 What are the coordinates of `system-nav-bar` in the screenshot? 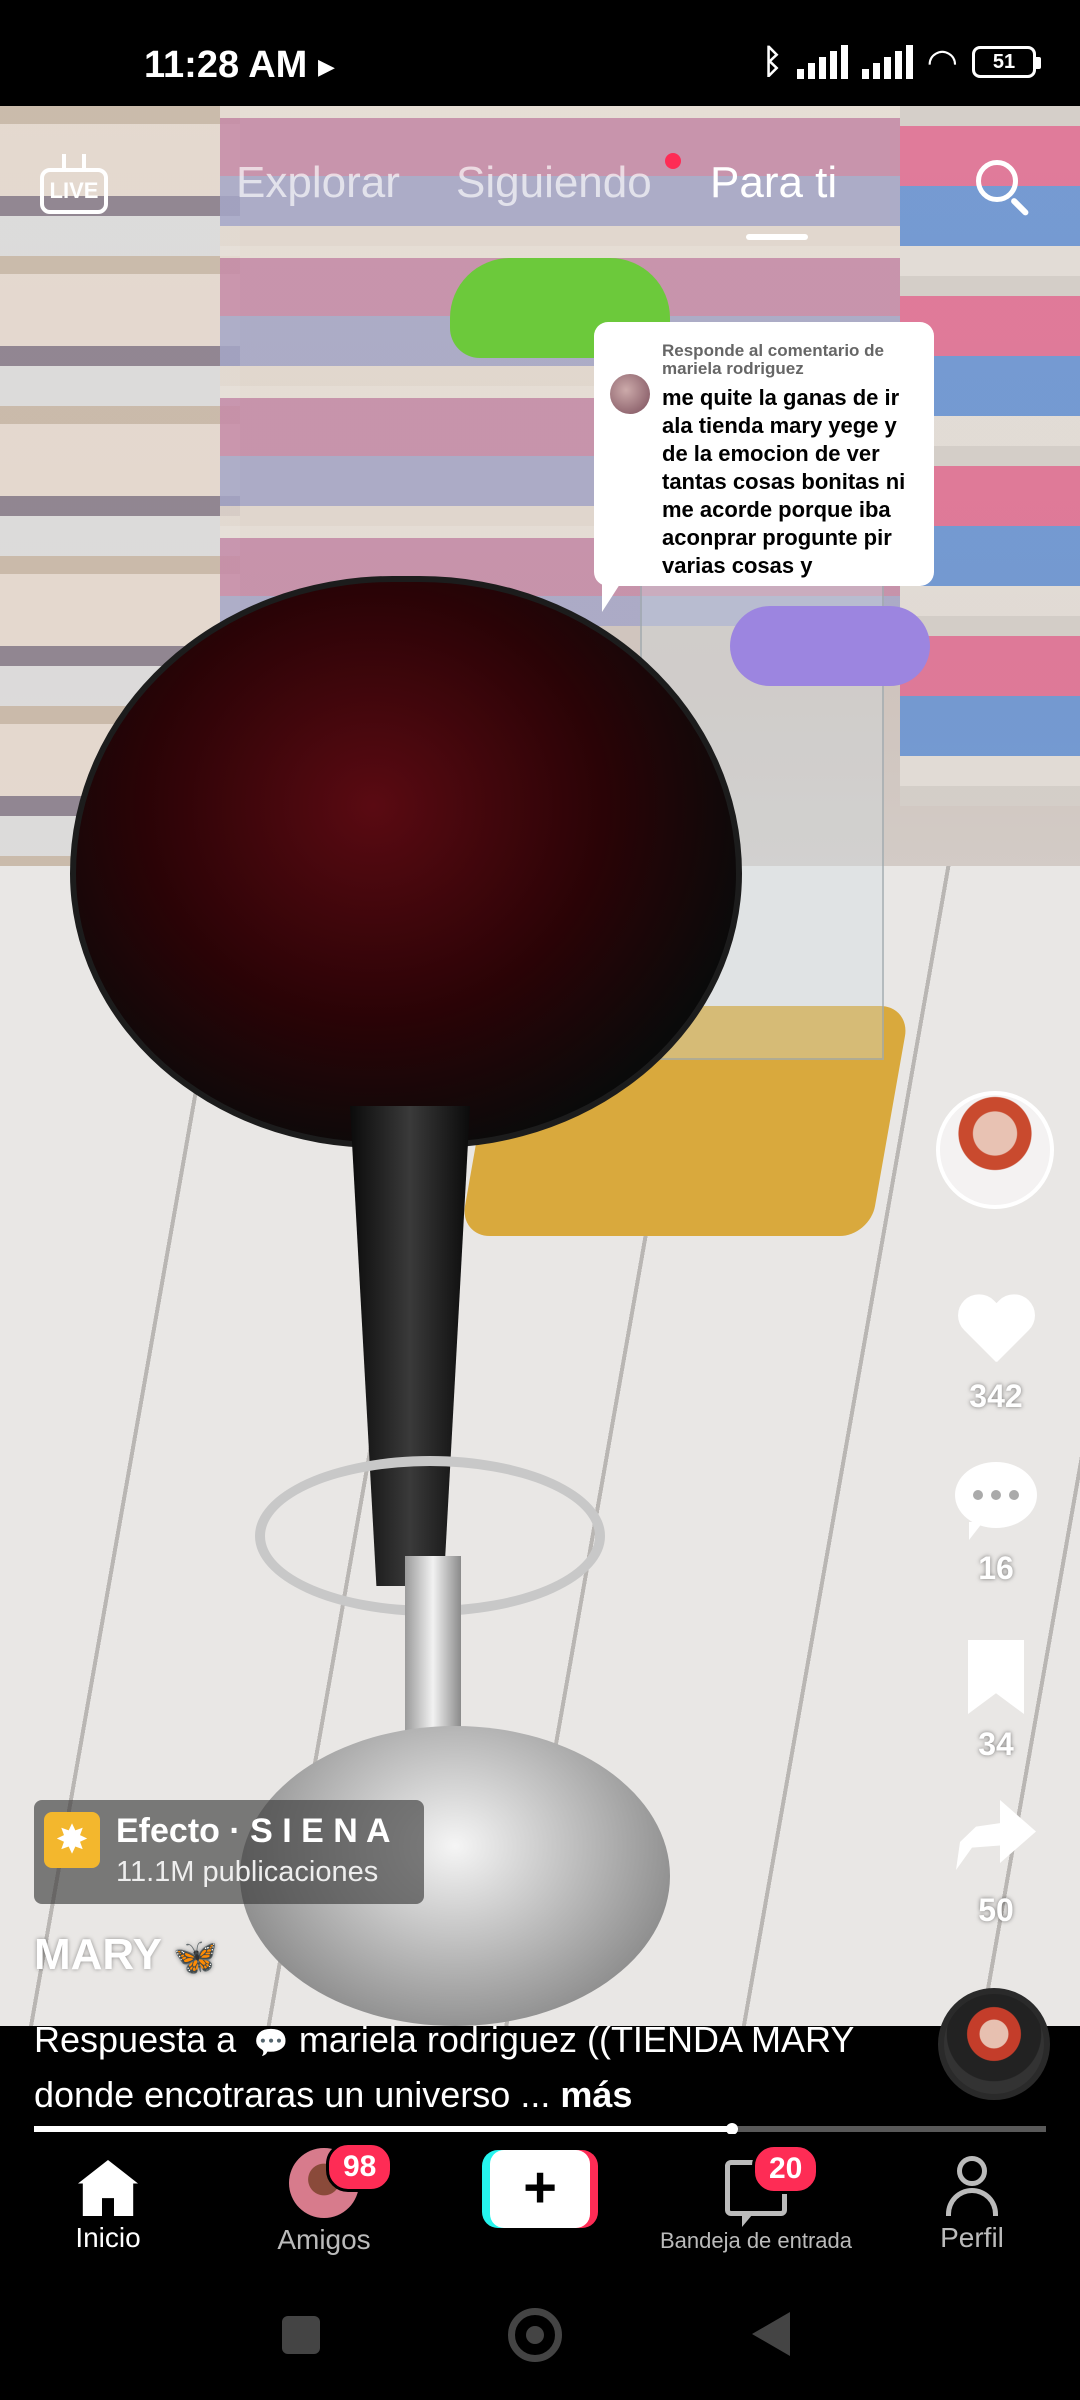 It's located at (540, 2340).